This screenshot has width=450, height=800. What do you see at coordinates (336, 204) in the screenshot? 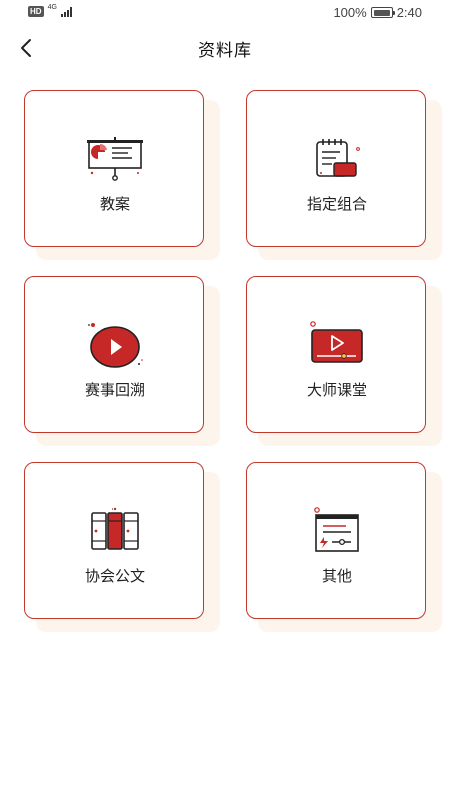
I see `card-label: 指定组合` at bounding box center [336, 204].